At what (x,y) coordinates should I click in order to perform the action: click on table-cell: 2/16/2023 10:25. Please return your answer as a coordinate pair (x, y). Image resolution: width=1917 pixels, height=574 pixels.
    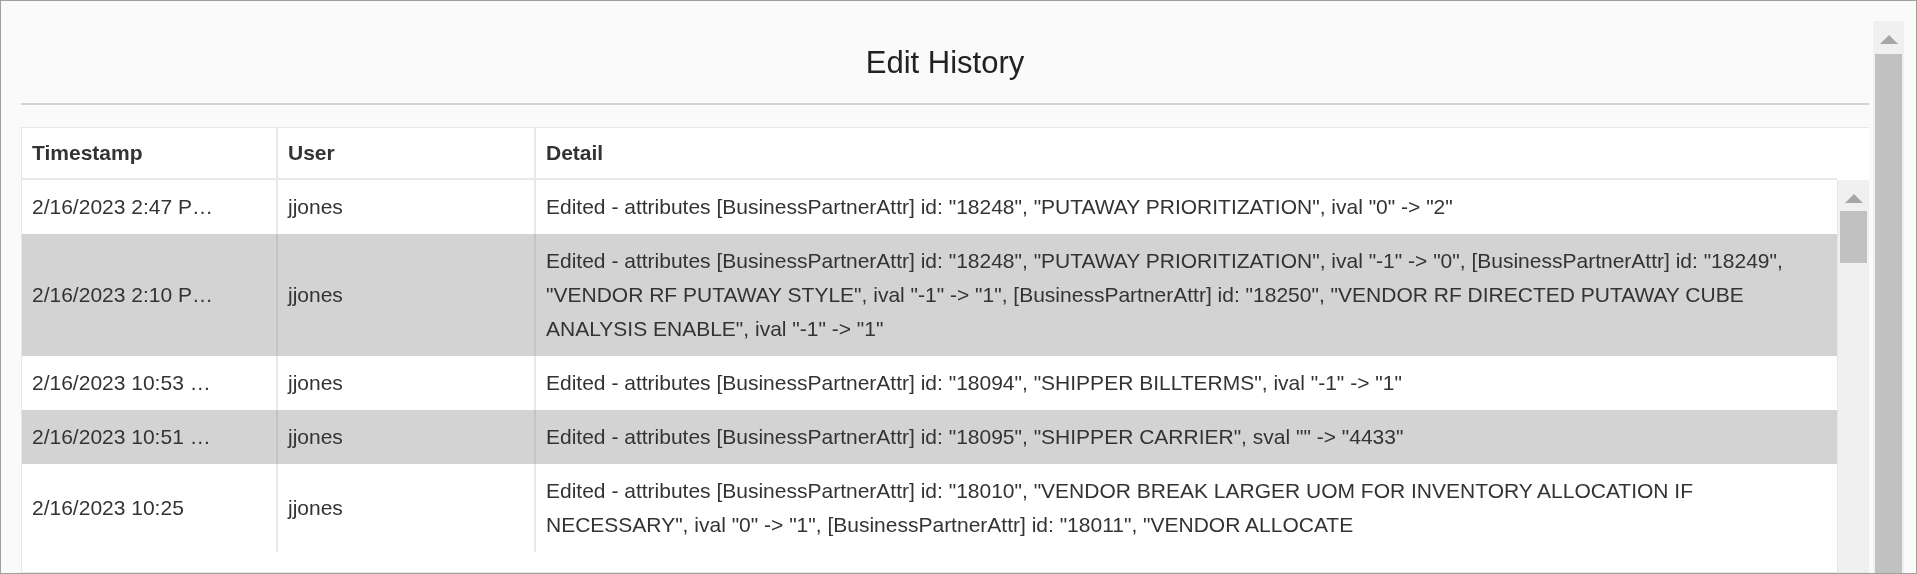
    Looking at the image, I should click on (150, 508).